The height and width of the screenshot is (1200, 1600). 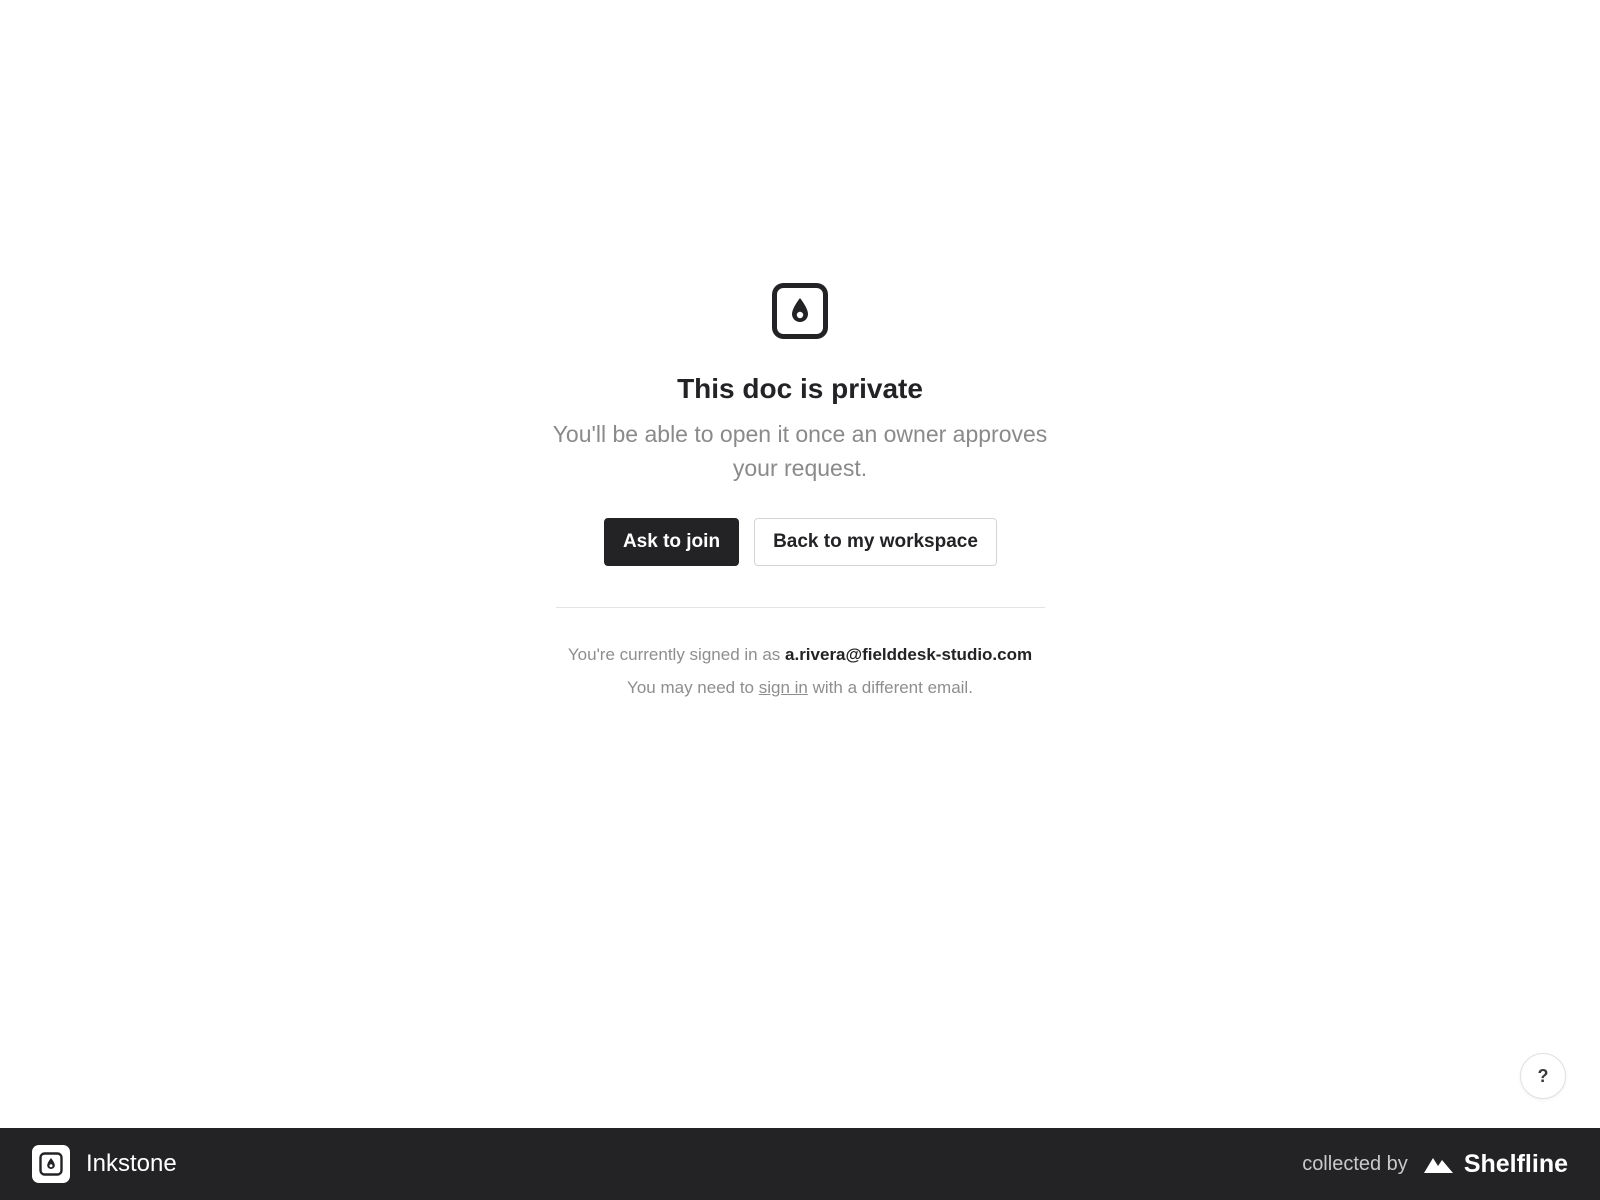 I want to click on back-to-workspace-button: Back to my workspace, so click(x=875, y=542).